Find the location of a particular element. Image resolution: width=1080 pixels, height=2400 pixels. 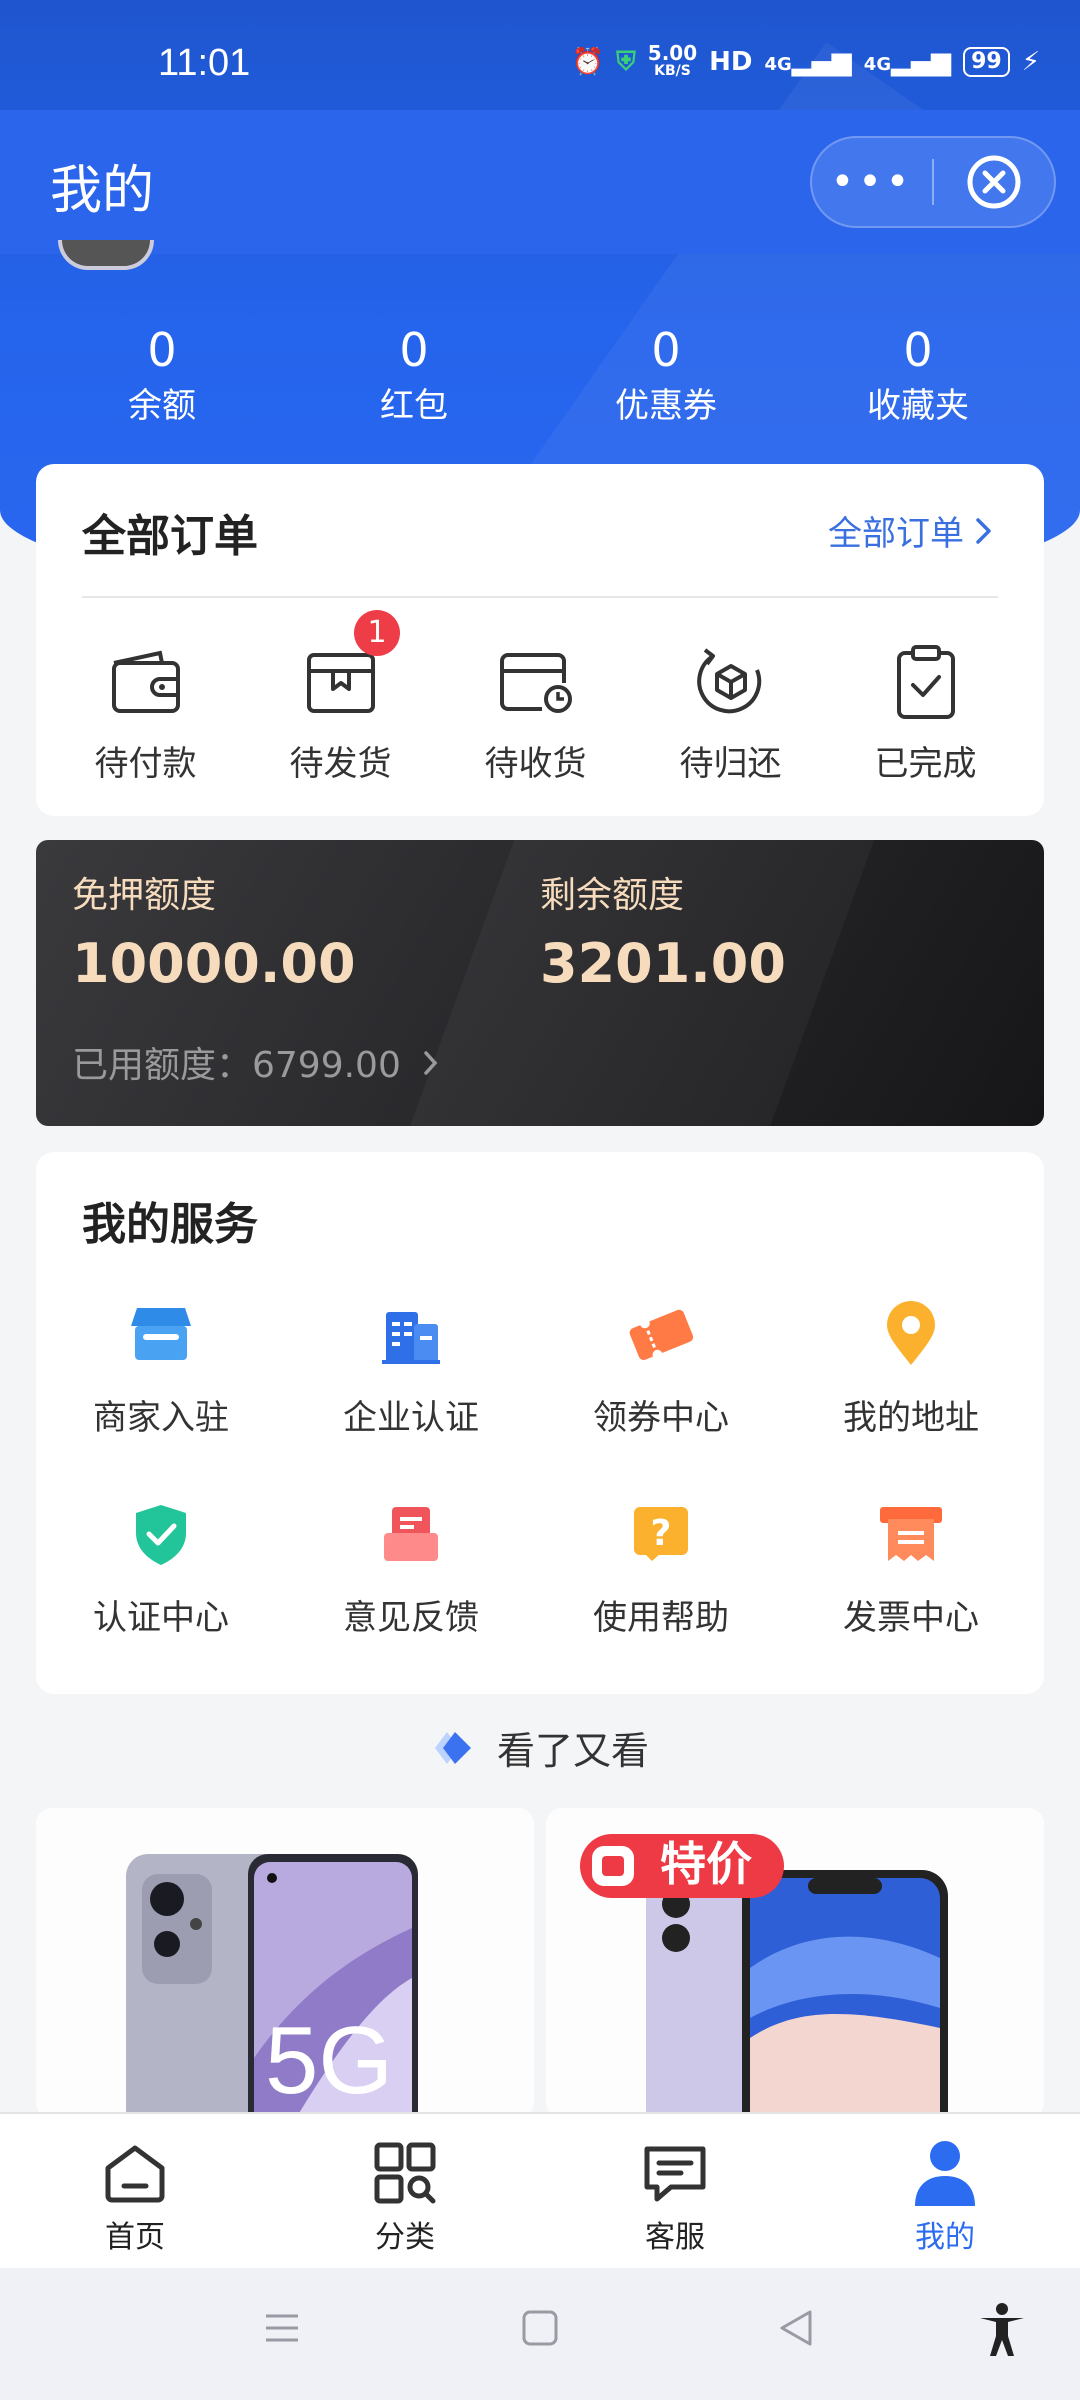

5g-text: 5G is located at coordinates (329, 2060).